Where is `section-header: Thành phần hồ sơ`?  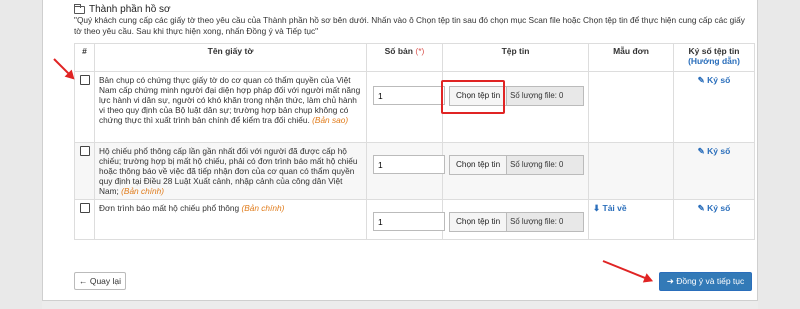 section-header: Thành phần hồ sơ is located at coordinates (122, 9).